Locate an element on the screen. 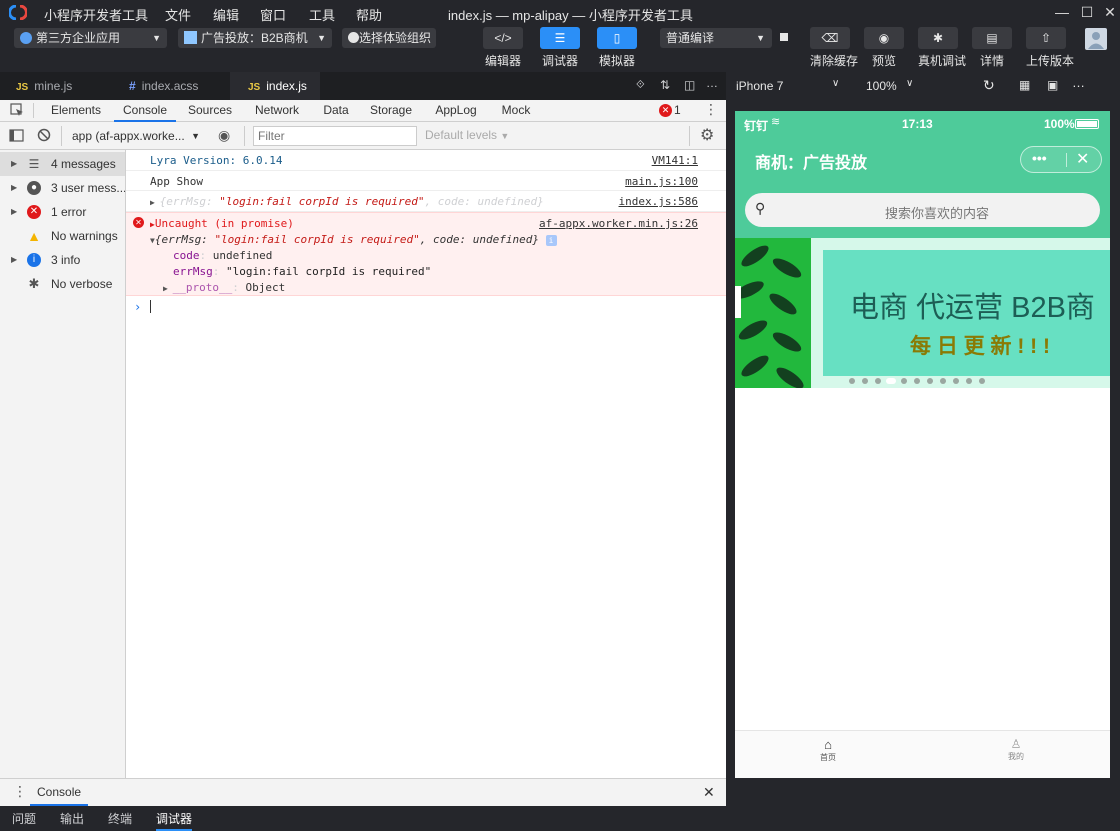 The width and height of the screenshot is (1120, 831). sidebar-toggle-icon is located at coordinates (16, 135).